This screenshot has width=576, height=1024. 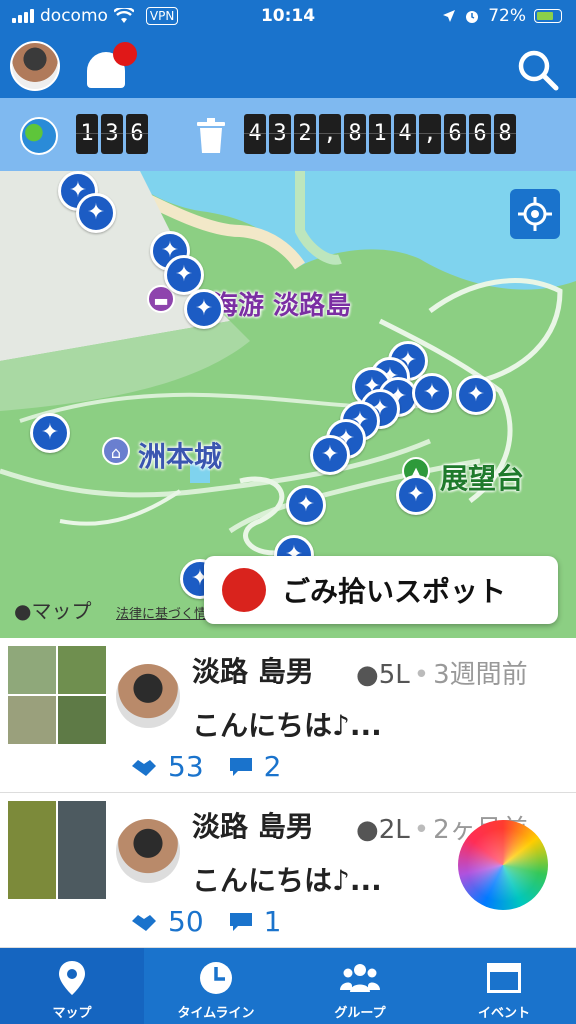 I want to click on tab-event: イベント, so click(x=504, y=986).